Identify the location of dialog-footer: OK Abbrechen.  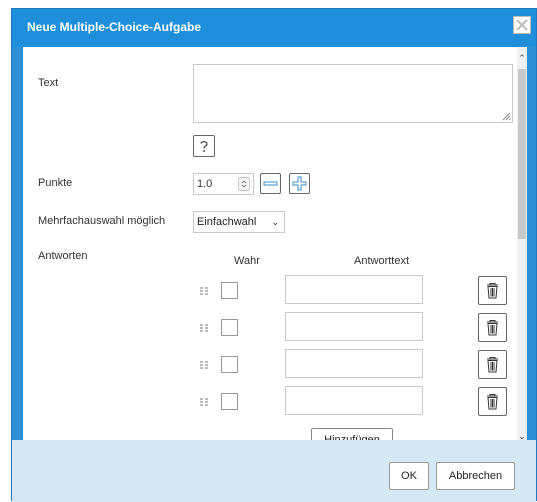
(274, 471).